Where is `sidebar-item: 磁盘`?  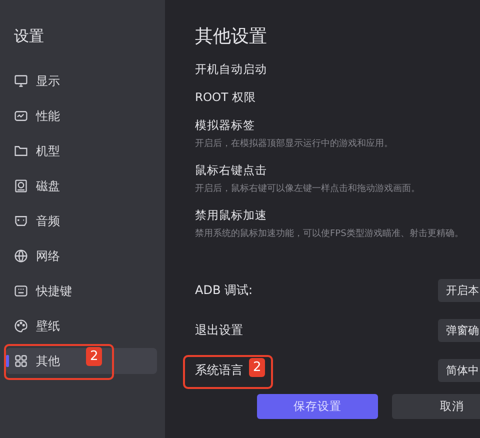 sidebar-item: 磁盘 is located at coordinates (81, 186).